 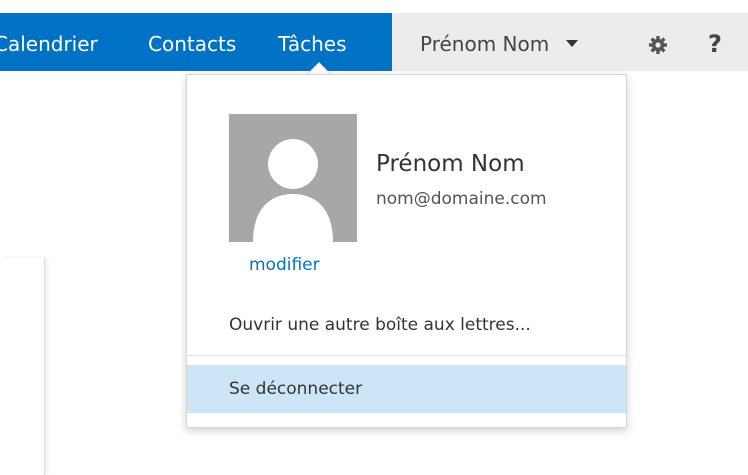 What do you see at coordinates (658, 45) in the screenshot?
I see `gear-icon` at bounding box center [658, 45].